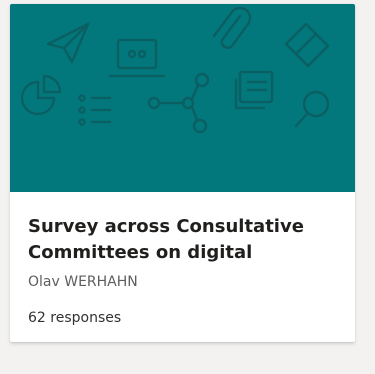  Describe the element at coordinates (307, 45) in the screenshot. I see `ticket-icon` at that location.